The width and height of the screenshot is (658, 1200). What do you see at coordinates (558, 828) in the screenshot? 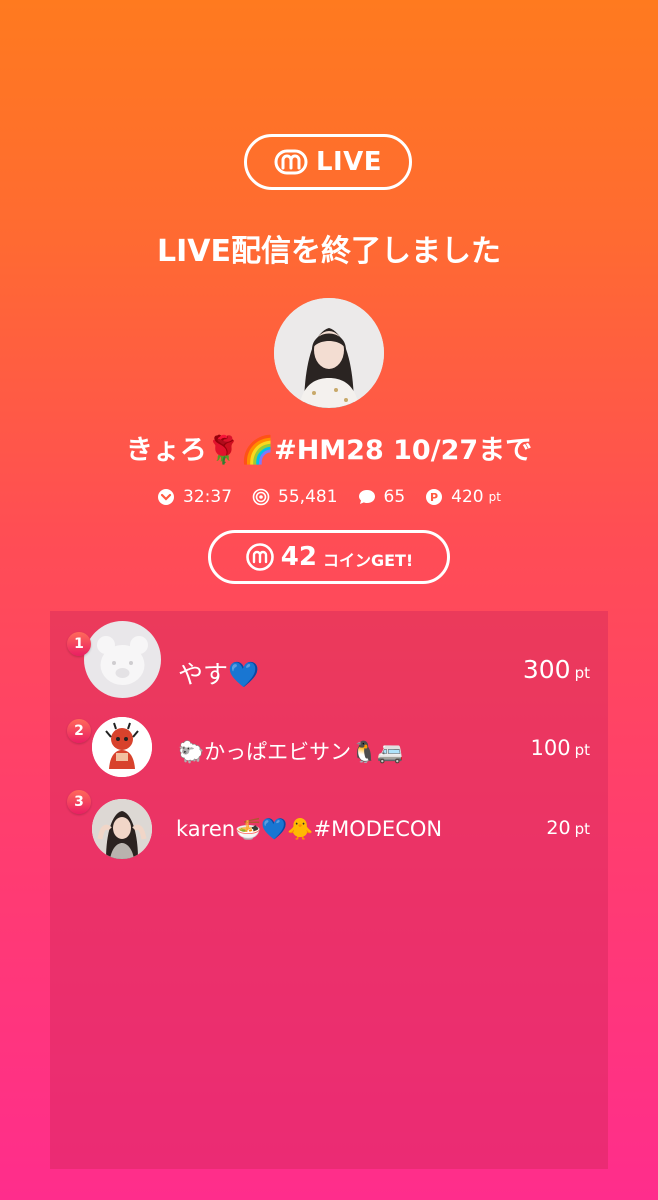
I see `ranking-points-value: 20` at bounding box center [558, 828].